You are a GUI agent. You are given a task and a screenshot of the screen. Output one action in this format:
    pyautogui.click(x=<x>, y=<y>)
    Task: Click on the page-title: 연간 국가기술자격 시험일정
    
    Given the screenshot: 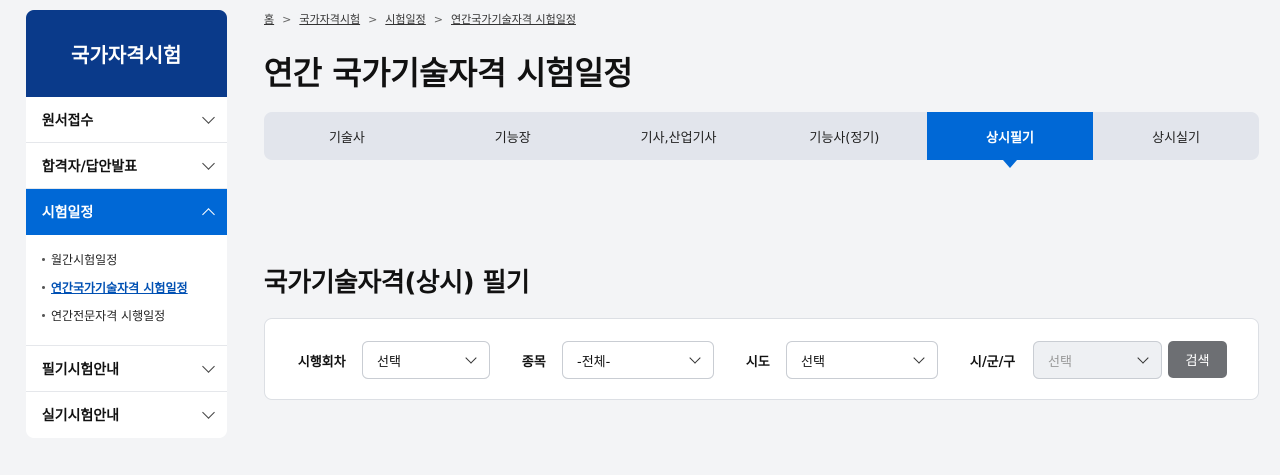 What is the action you would take?
    pyautogui.click(x=448, y=73)
    